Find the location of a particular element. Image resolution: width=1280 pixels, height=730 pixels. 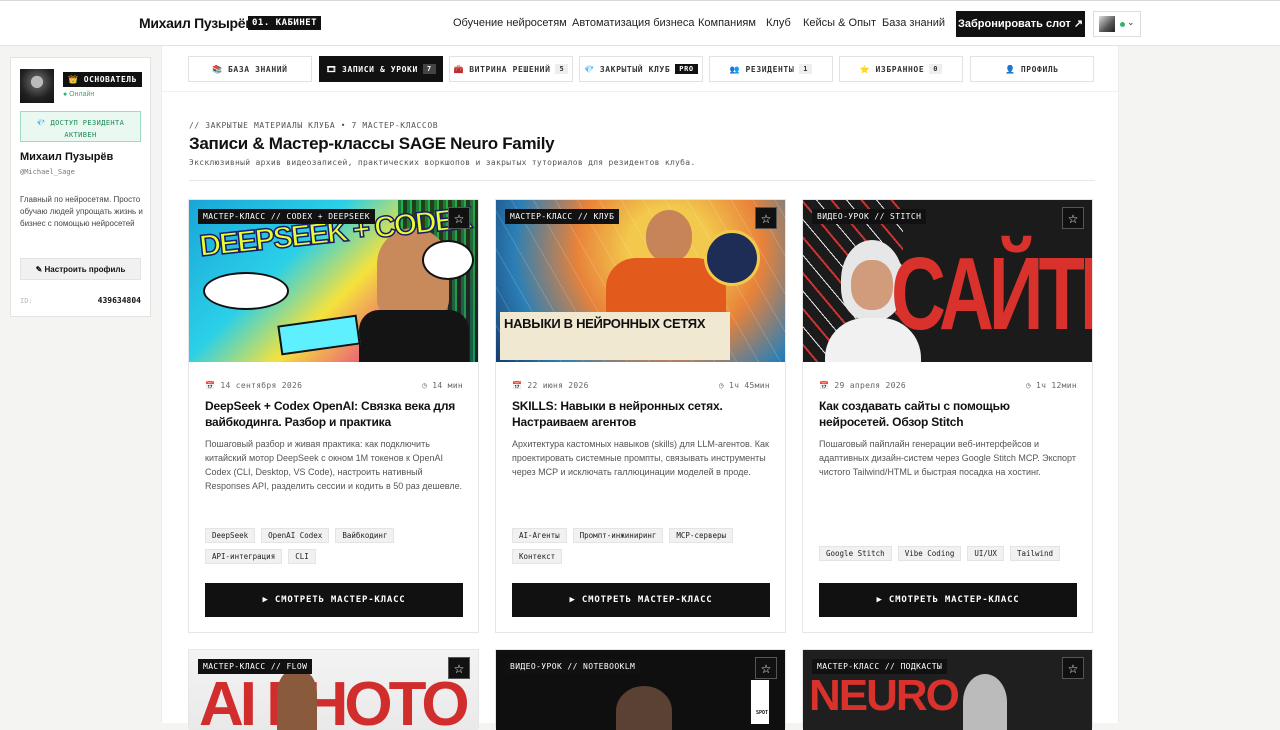

tab-profile: 👤 ПРОФИЛЬ is located at coordinates (1032, 69).